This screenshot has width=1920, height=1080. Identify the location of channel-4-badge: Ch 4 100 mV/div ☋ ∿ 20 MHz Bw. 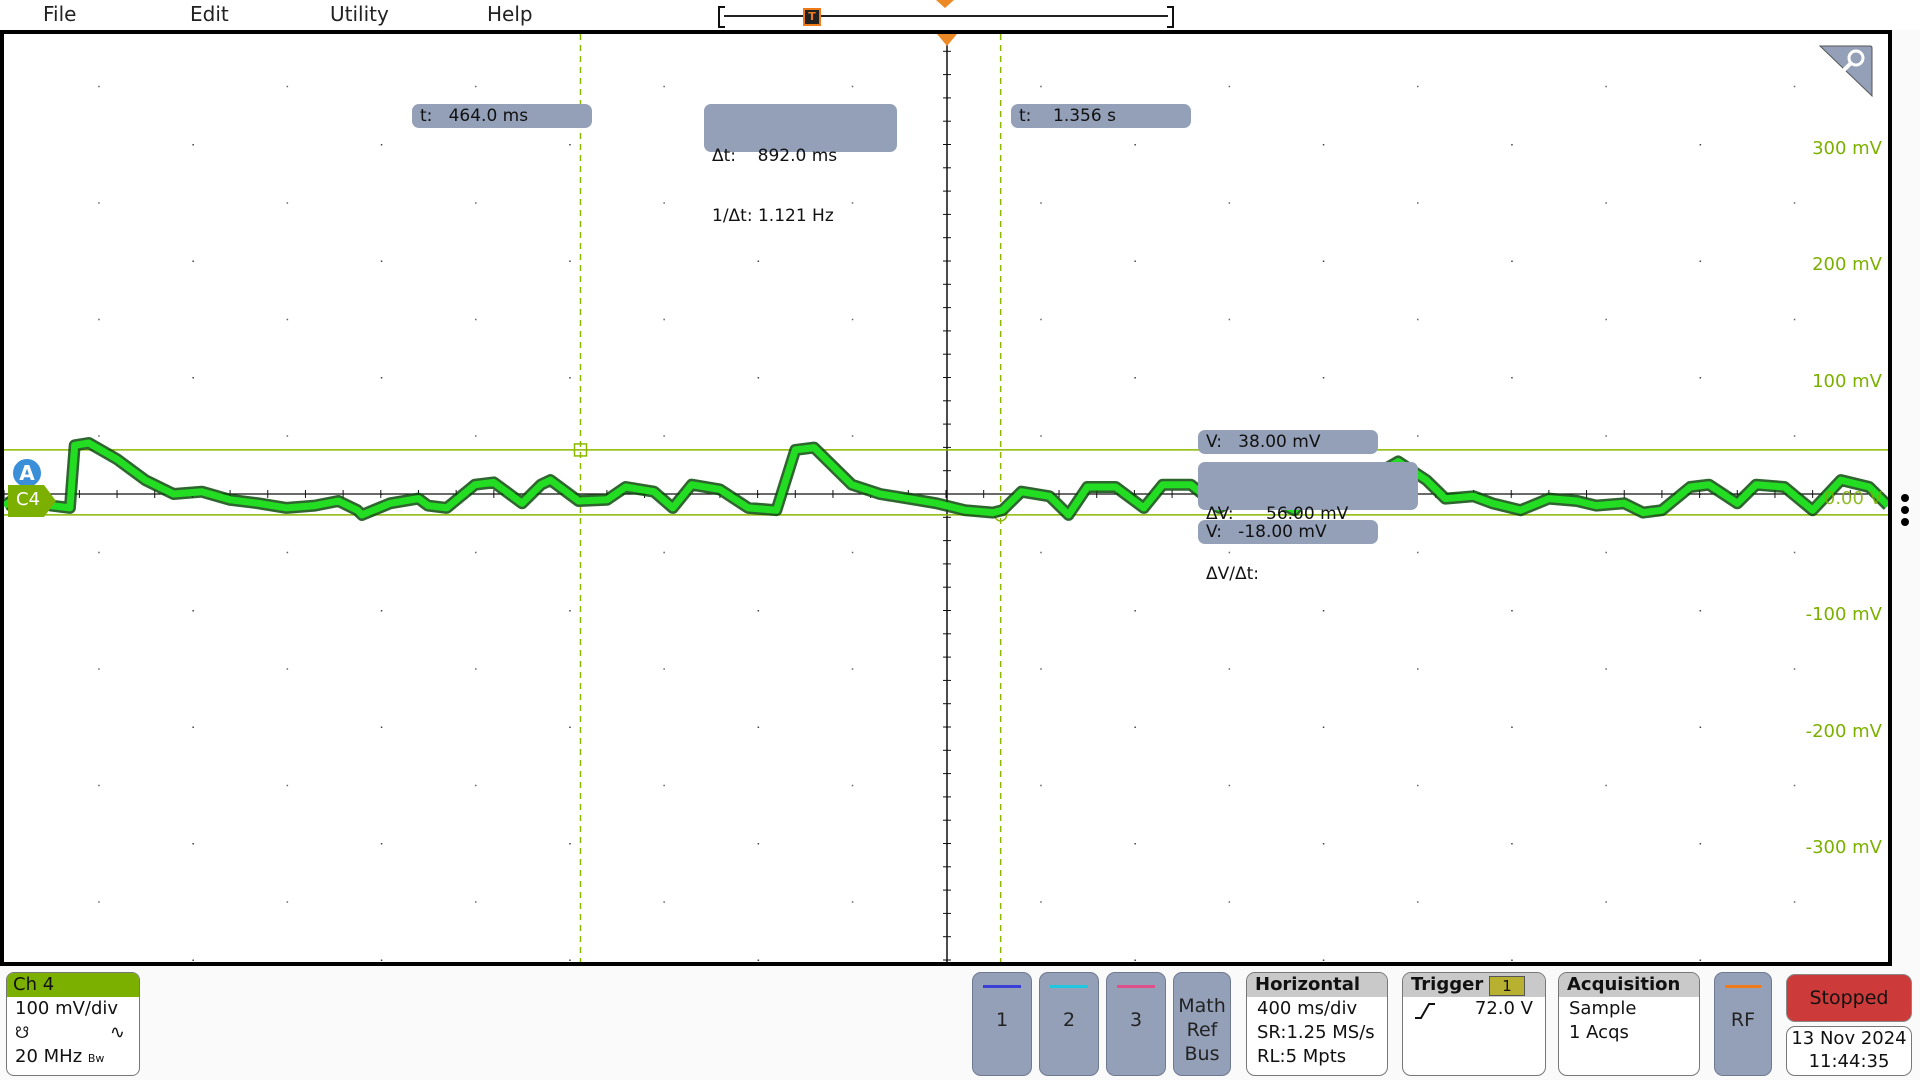
(73, 1024).